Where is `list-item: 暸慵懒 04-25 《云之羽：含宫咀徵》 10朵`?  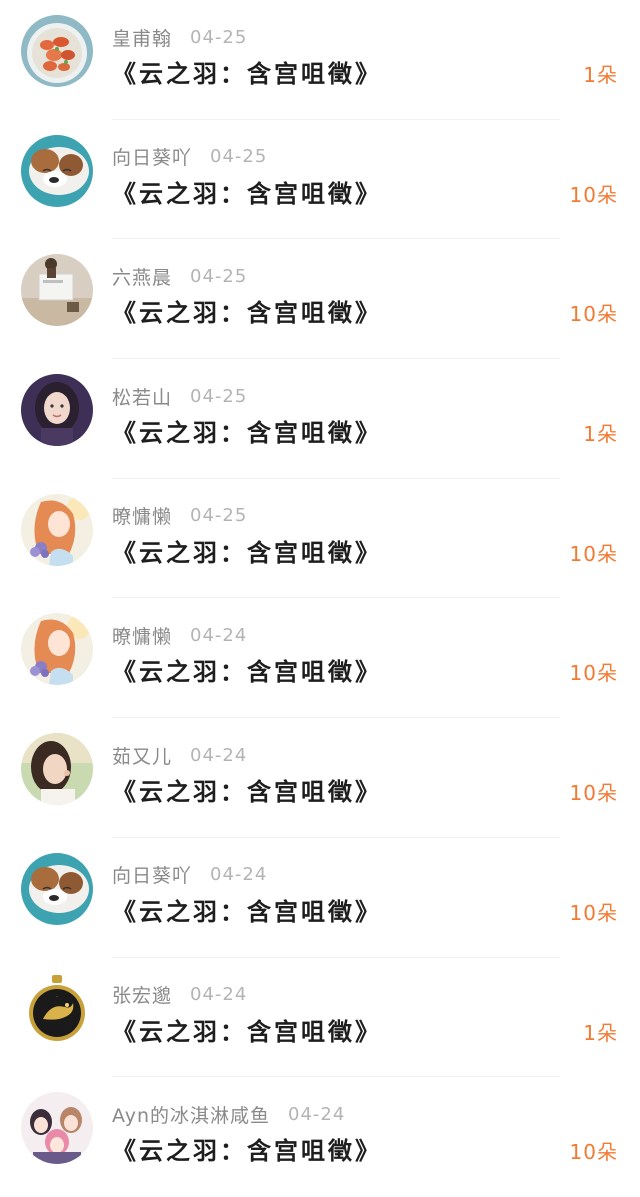 list-item: 暸慵懒 04-25 《云之羽：含宫咀徵》 10朵 is located at coordinates (320, 539).